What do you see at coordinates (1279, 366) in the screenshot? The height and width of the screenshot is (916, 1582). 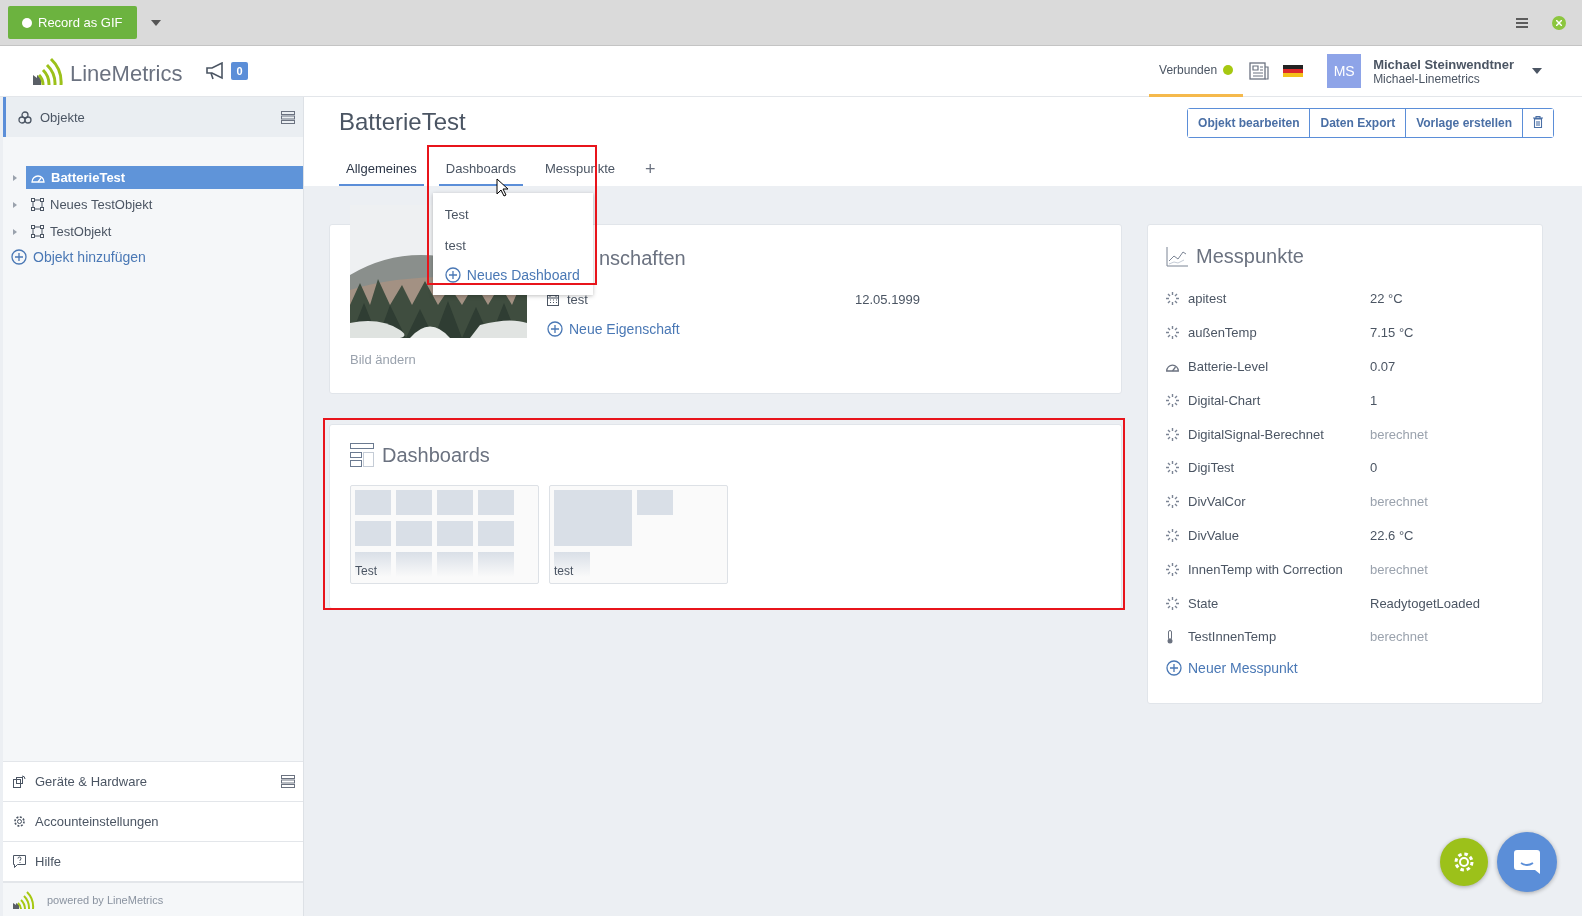 I see `measurement-name: Batterie-Level` at bounding box center [1279, 366].